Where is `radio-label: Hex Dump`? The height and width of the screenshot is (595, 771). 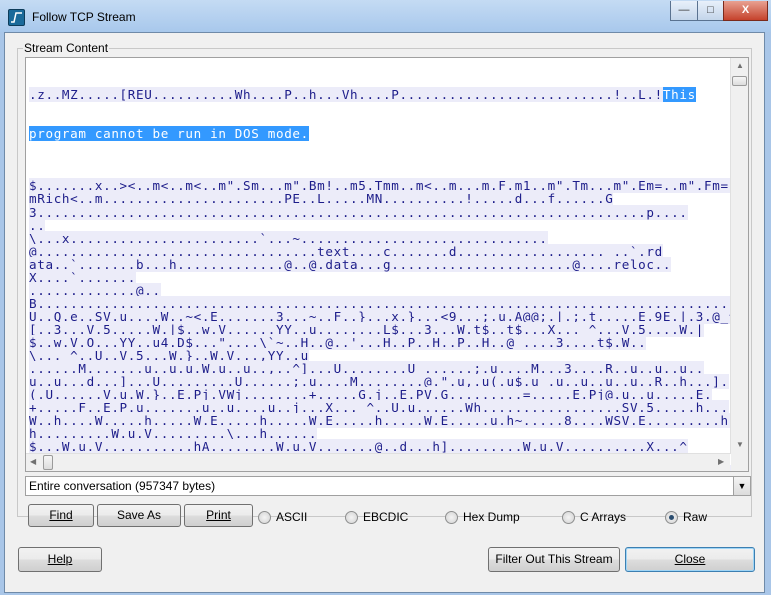 radio-label: Hex Dump is located at coordinates (491, 517).